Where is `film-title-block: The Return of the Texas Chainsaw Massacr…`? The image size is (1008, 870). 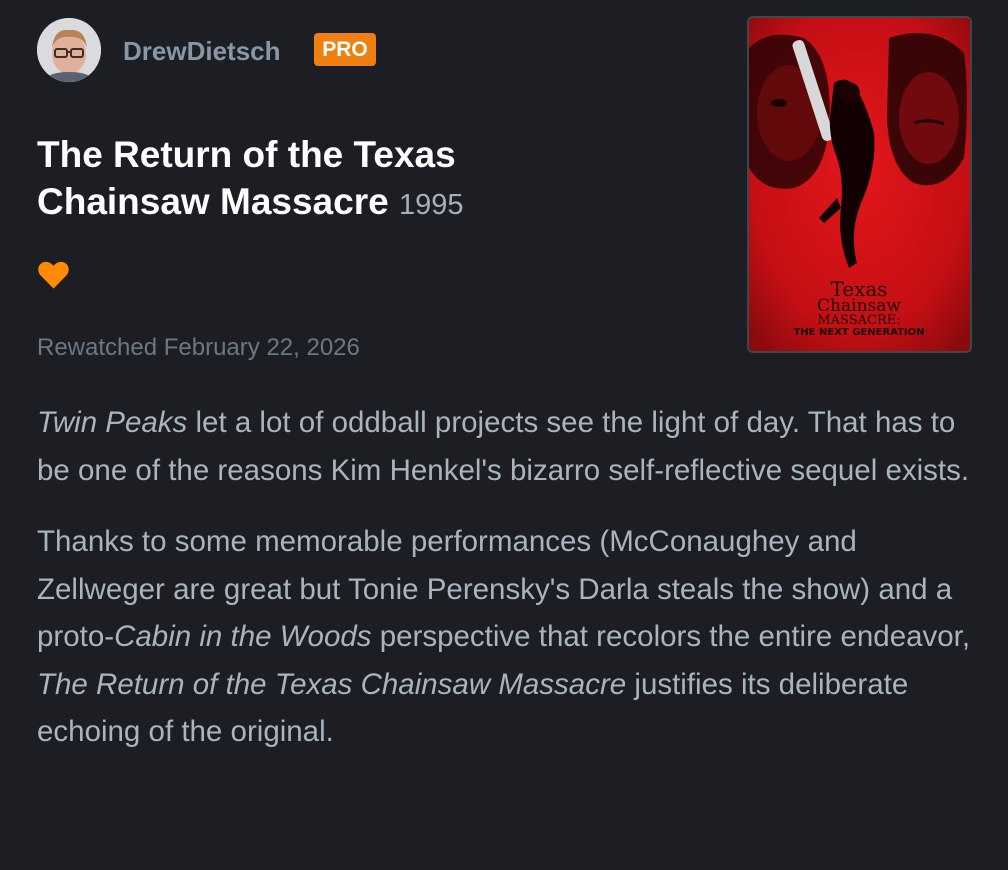 film-title-block: The Return of the Texas Chainsaw Massacr… is located at coordinates (317, 180).